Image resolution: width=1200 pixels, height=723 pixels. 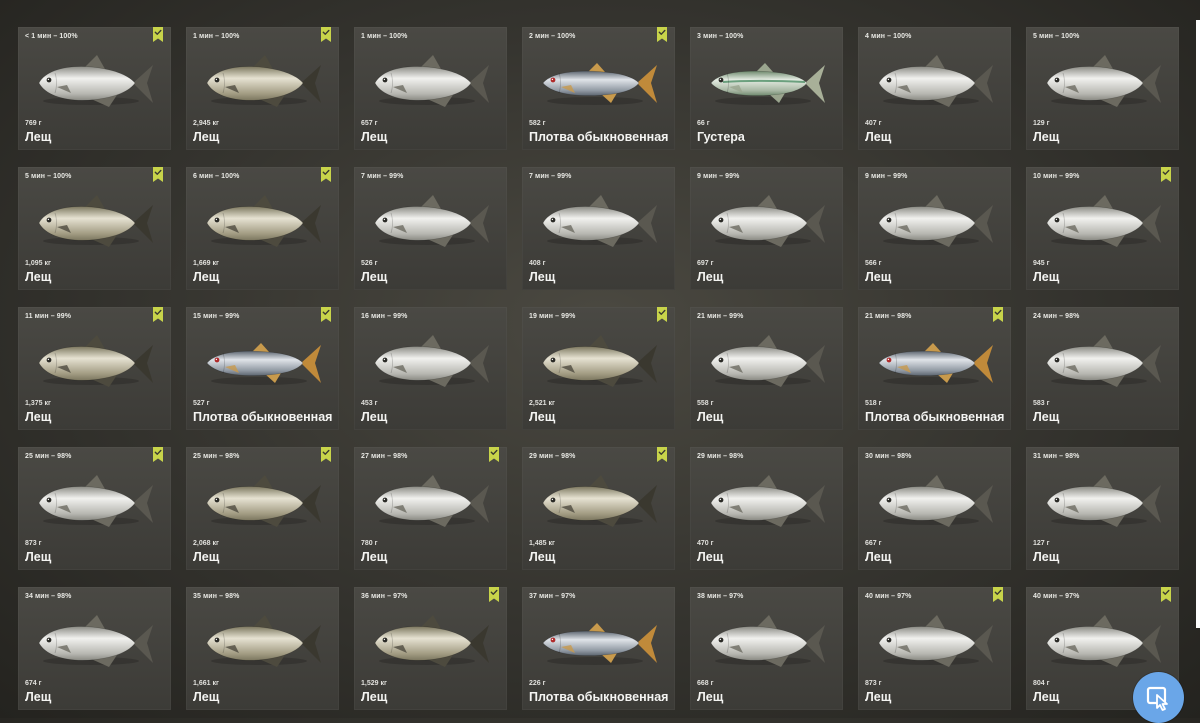 What do you see at coordinates (206, 263) in the screenshot?
I see `catch-weight: 1,669 кг` at bounding box center [206, 263].